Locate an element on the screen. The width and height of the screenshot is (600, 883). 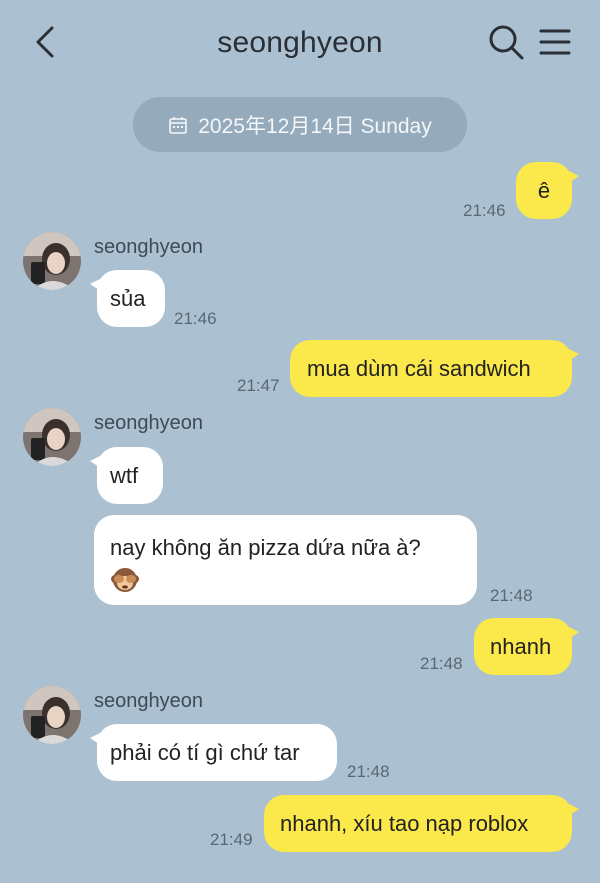
outgoing-message-bubble: ê is located at coordinates (547, 190).